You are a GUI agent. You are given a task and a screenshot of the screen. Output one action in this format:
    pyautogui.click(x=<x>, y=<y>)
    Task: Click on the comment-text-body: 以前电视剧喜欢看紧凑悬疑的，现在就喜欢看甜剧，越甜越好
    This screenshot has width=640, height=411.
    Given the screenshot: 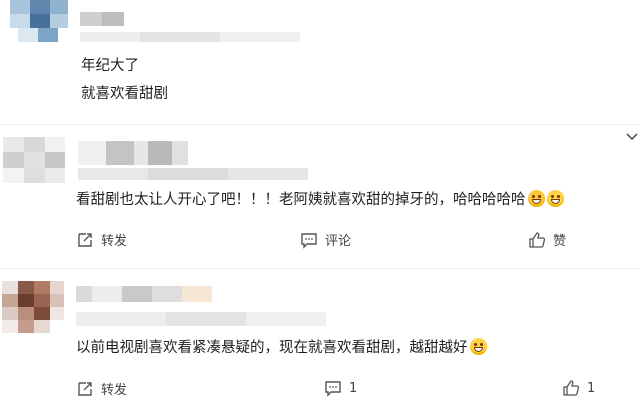 What is the action you would take?
    pyautogui.click(x=272, y=348)
    